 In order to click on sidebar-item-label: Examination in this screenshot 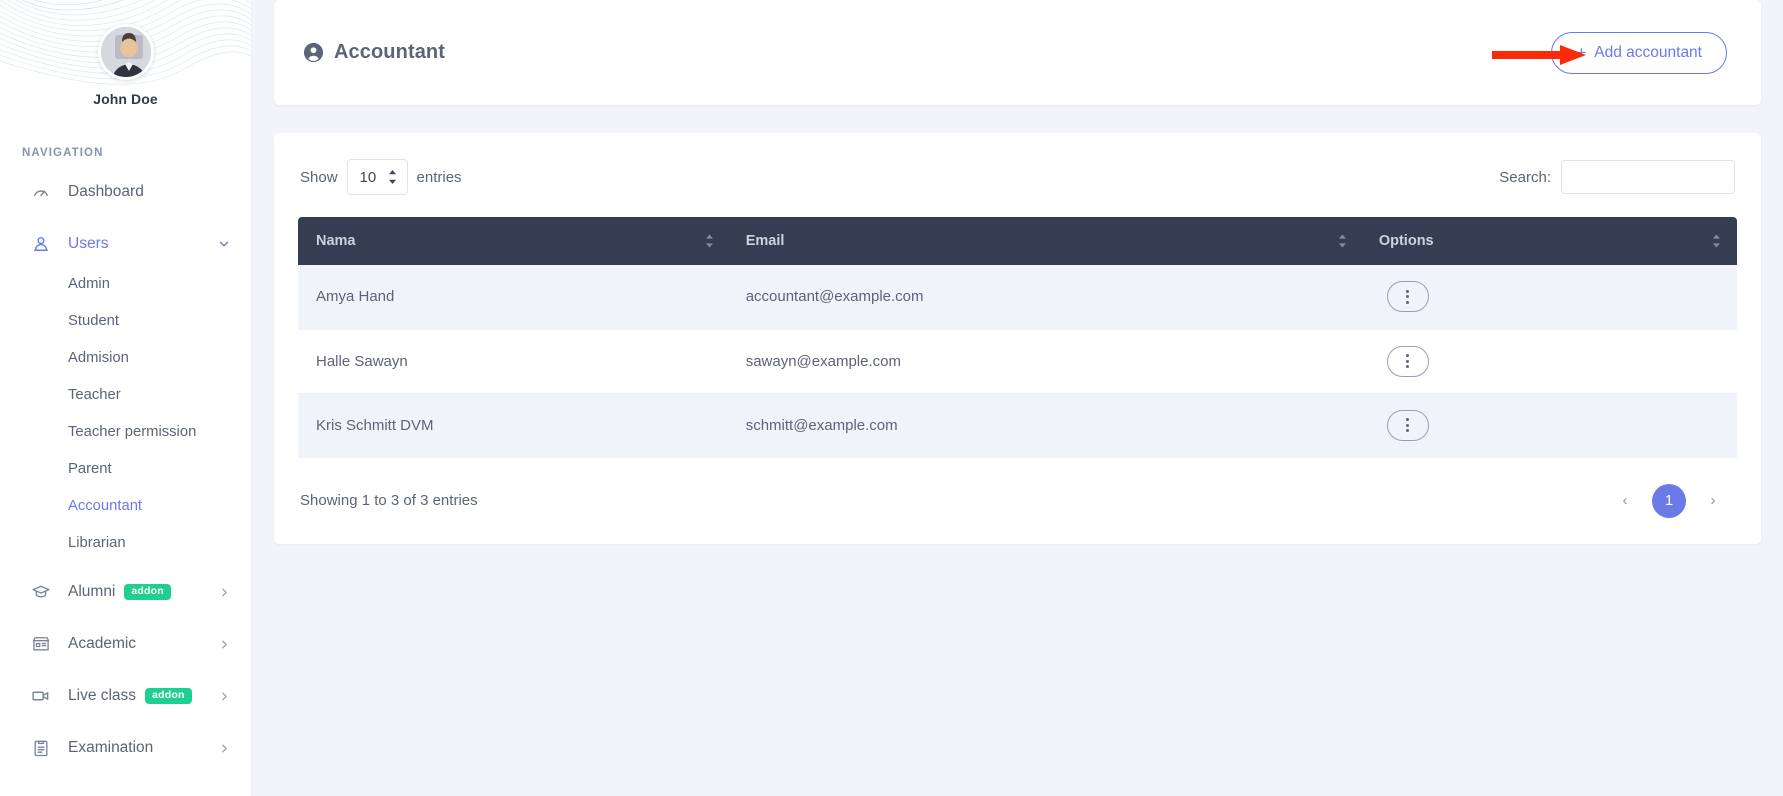, I will do `click(111, 747)`.